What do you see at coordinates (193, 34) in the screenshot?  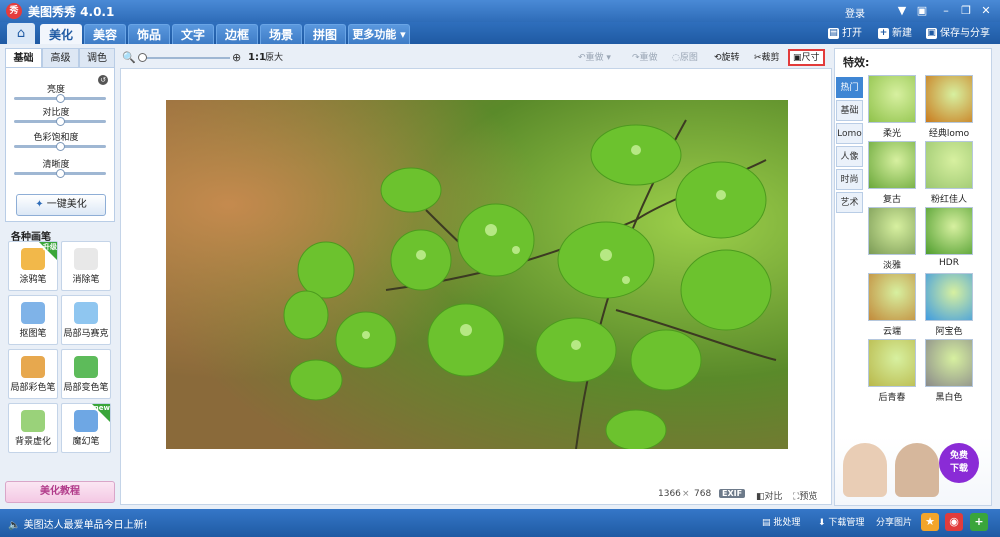 I see `tab-text: 文字` at bounding box center [193, 34].